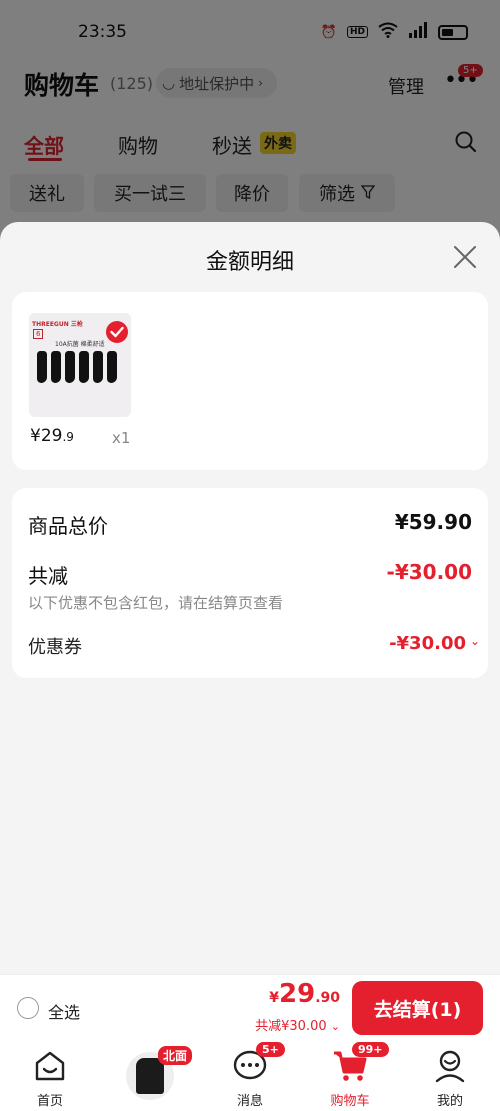 This screenshot has height=1111, width=500. I want to click on tab-home: 首页, so click(50, 1078).